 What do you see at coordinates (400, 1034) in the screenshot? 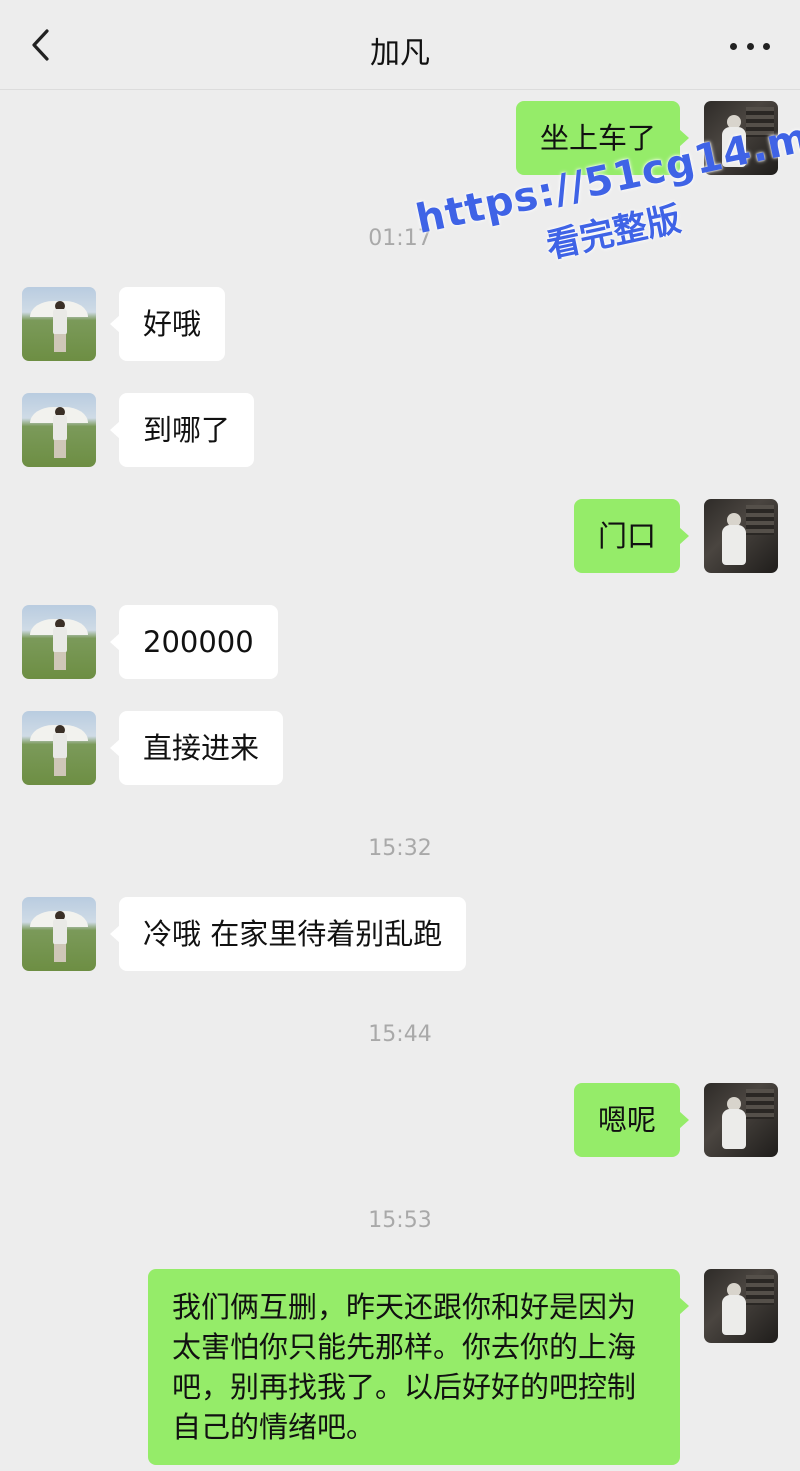
I see `timestamp: 15:44` at bounding box center [400, 1034].